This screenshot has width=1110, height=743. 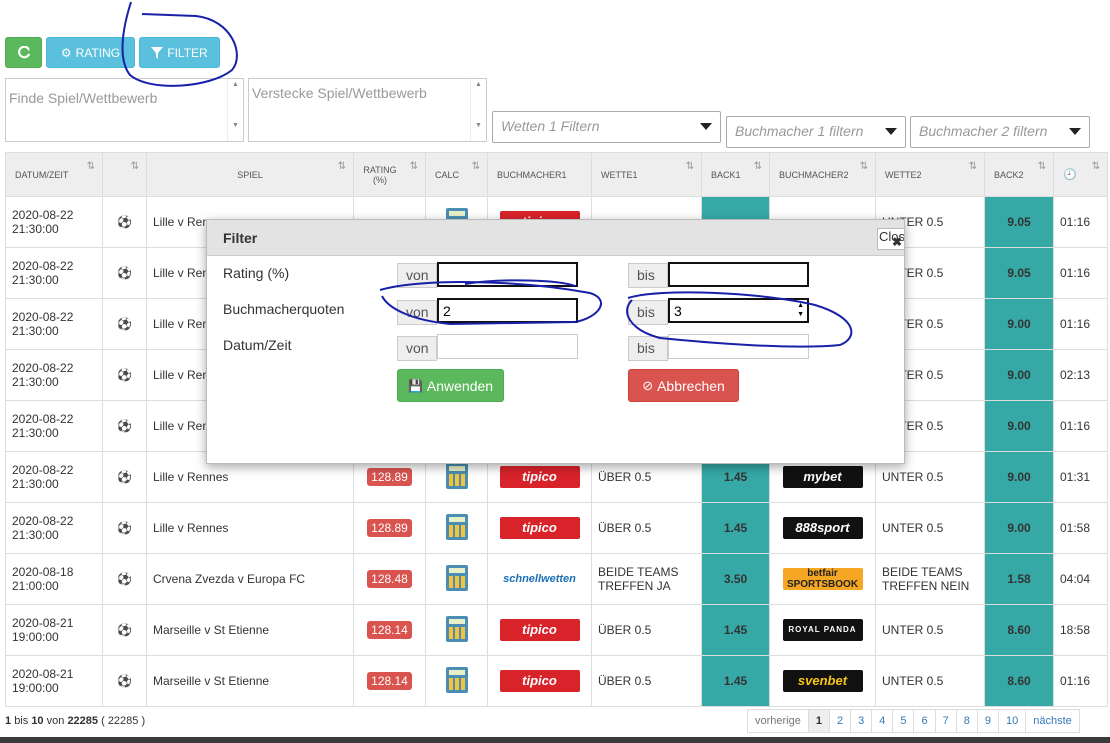 I want to click on cancel-button: ⊘ Abbrechen, so click(x=683, y=385).